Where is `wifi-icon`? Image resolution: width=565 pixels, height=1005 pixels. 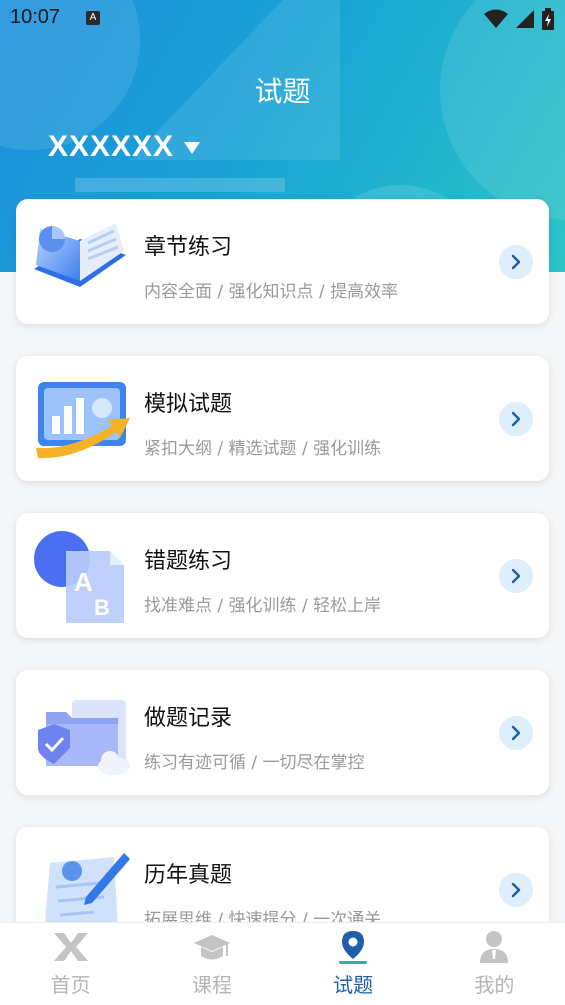
wifi-icon is located at coordinates (496, 18).